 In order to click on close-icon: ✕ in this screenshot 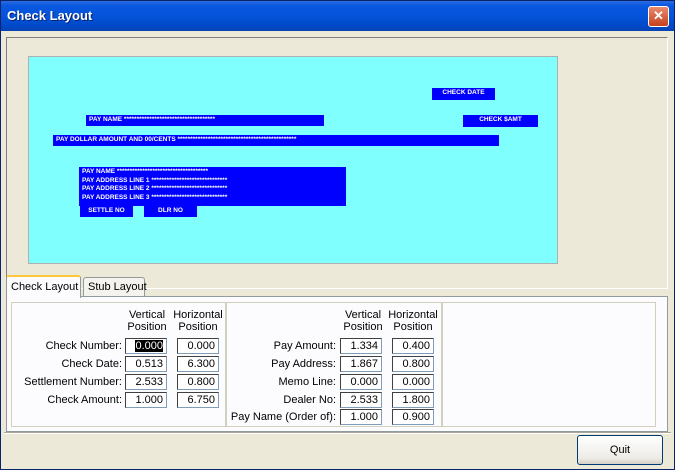, I will do `click(658, 15)`.